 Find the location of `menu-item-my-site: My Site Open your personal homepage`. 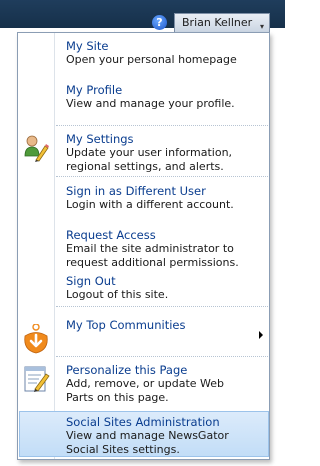

menu-item-my-site: My Site Open your personal homepage is located at coordinates (143, 53).